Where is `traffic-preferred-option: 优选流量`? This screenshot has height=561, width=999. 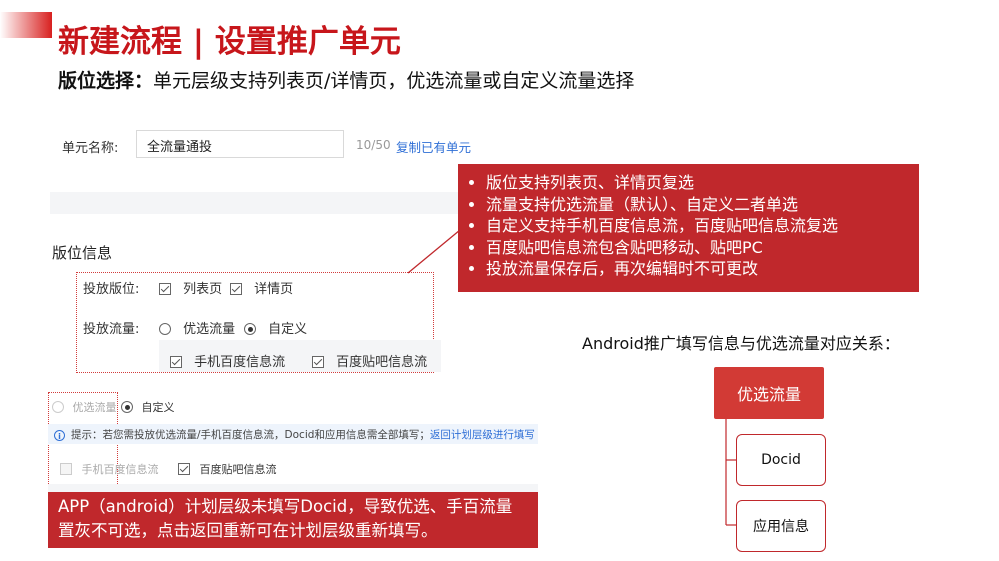
traffic-preferred-option: 优选流量 is located at coordinates (197, 327).